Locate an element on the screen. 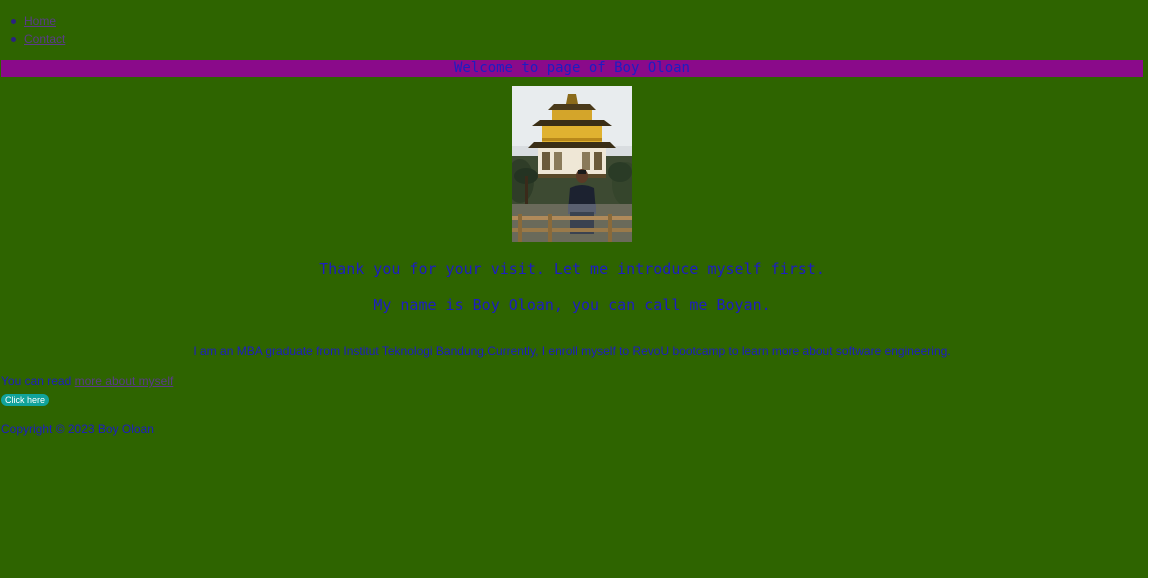 The height and width of the screenshot is (584, 1164). welcome-banner: Welcome to page of Boy Oloan is located at coordinates (572, 68).